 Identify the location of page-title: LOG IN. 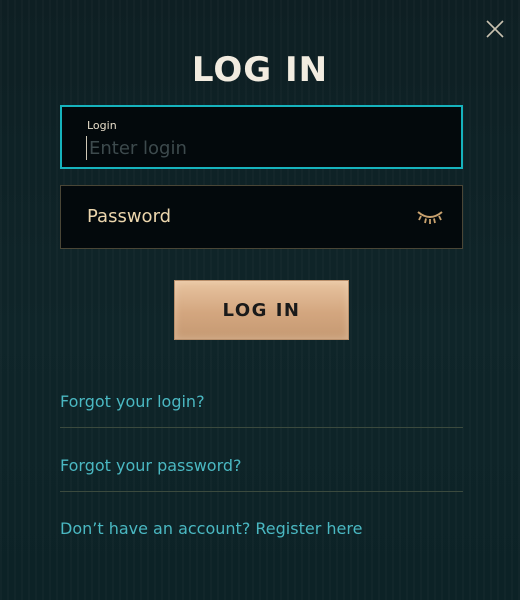
(260, 70).